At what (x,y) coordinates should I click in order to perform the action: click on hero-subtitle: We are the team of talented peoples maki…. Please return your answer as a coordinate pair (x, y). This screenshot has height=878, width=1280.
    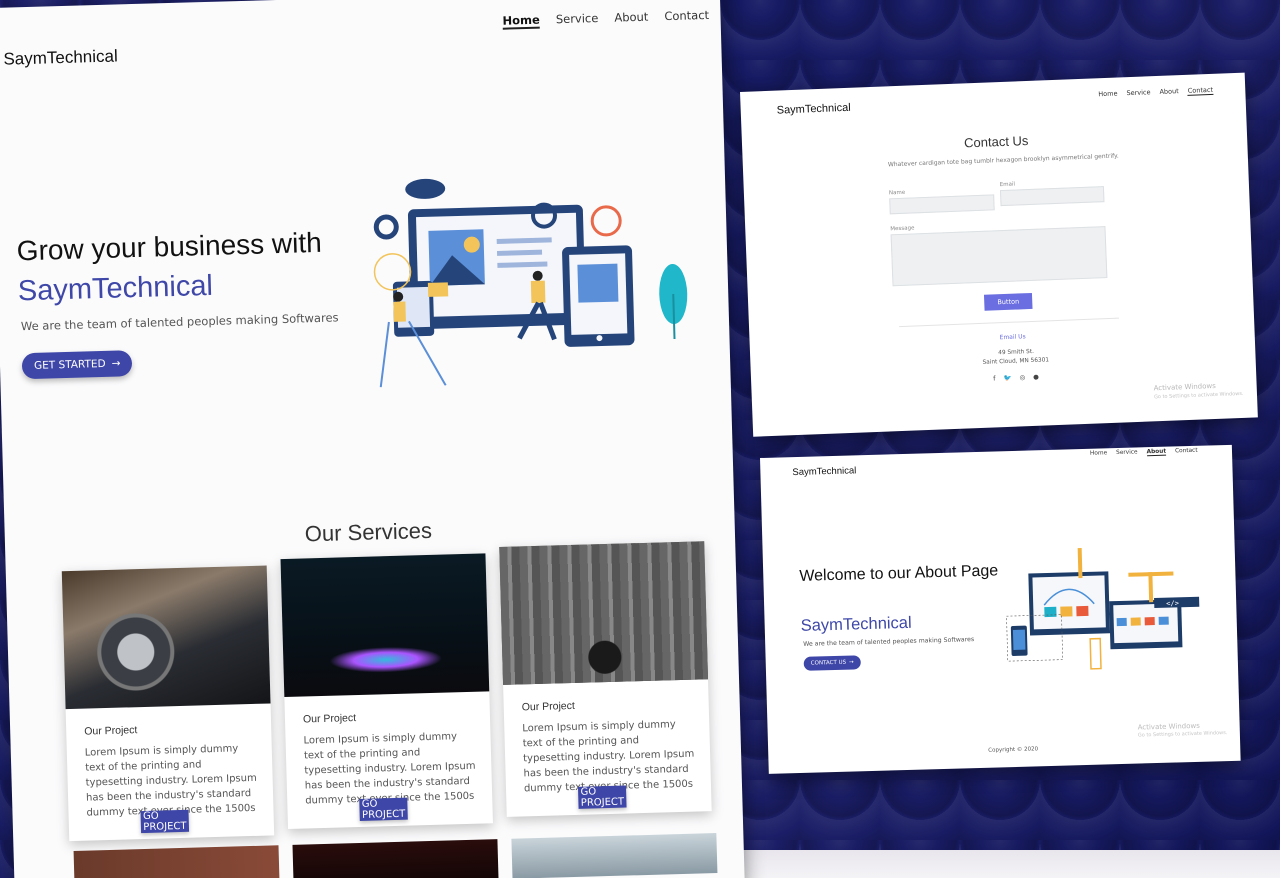
    Looking at the image, I should click on (179, 322).